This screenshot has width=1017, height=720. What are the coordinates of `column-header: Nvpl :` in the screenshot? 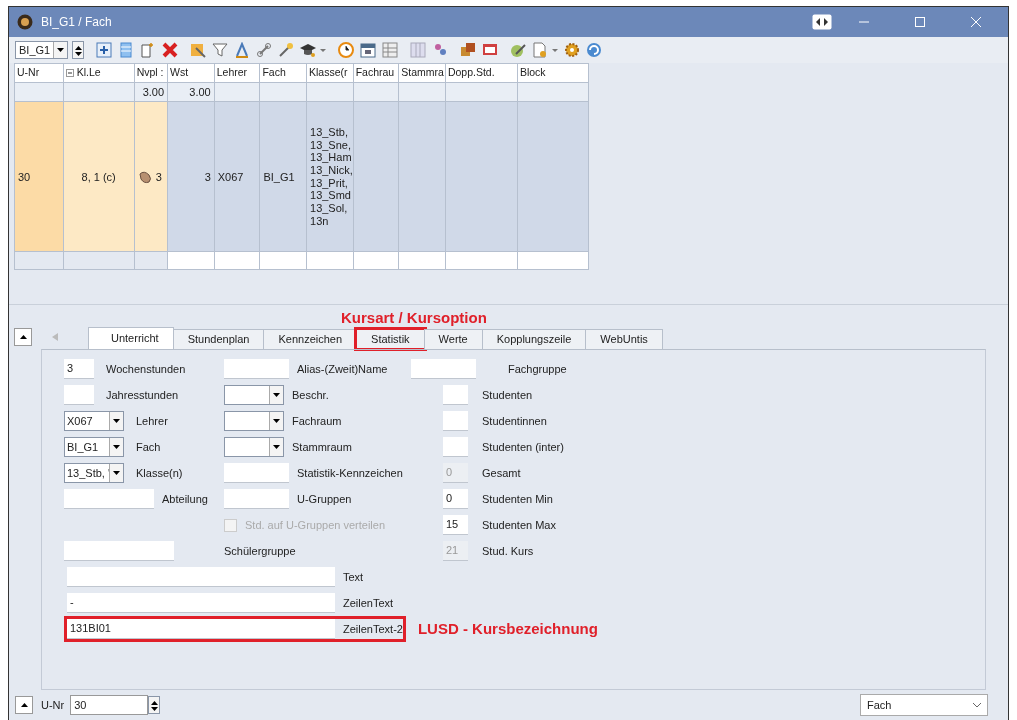 It's located at (151, 73).